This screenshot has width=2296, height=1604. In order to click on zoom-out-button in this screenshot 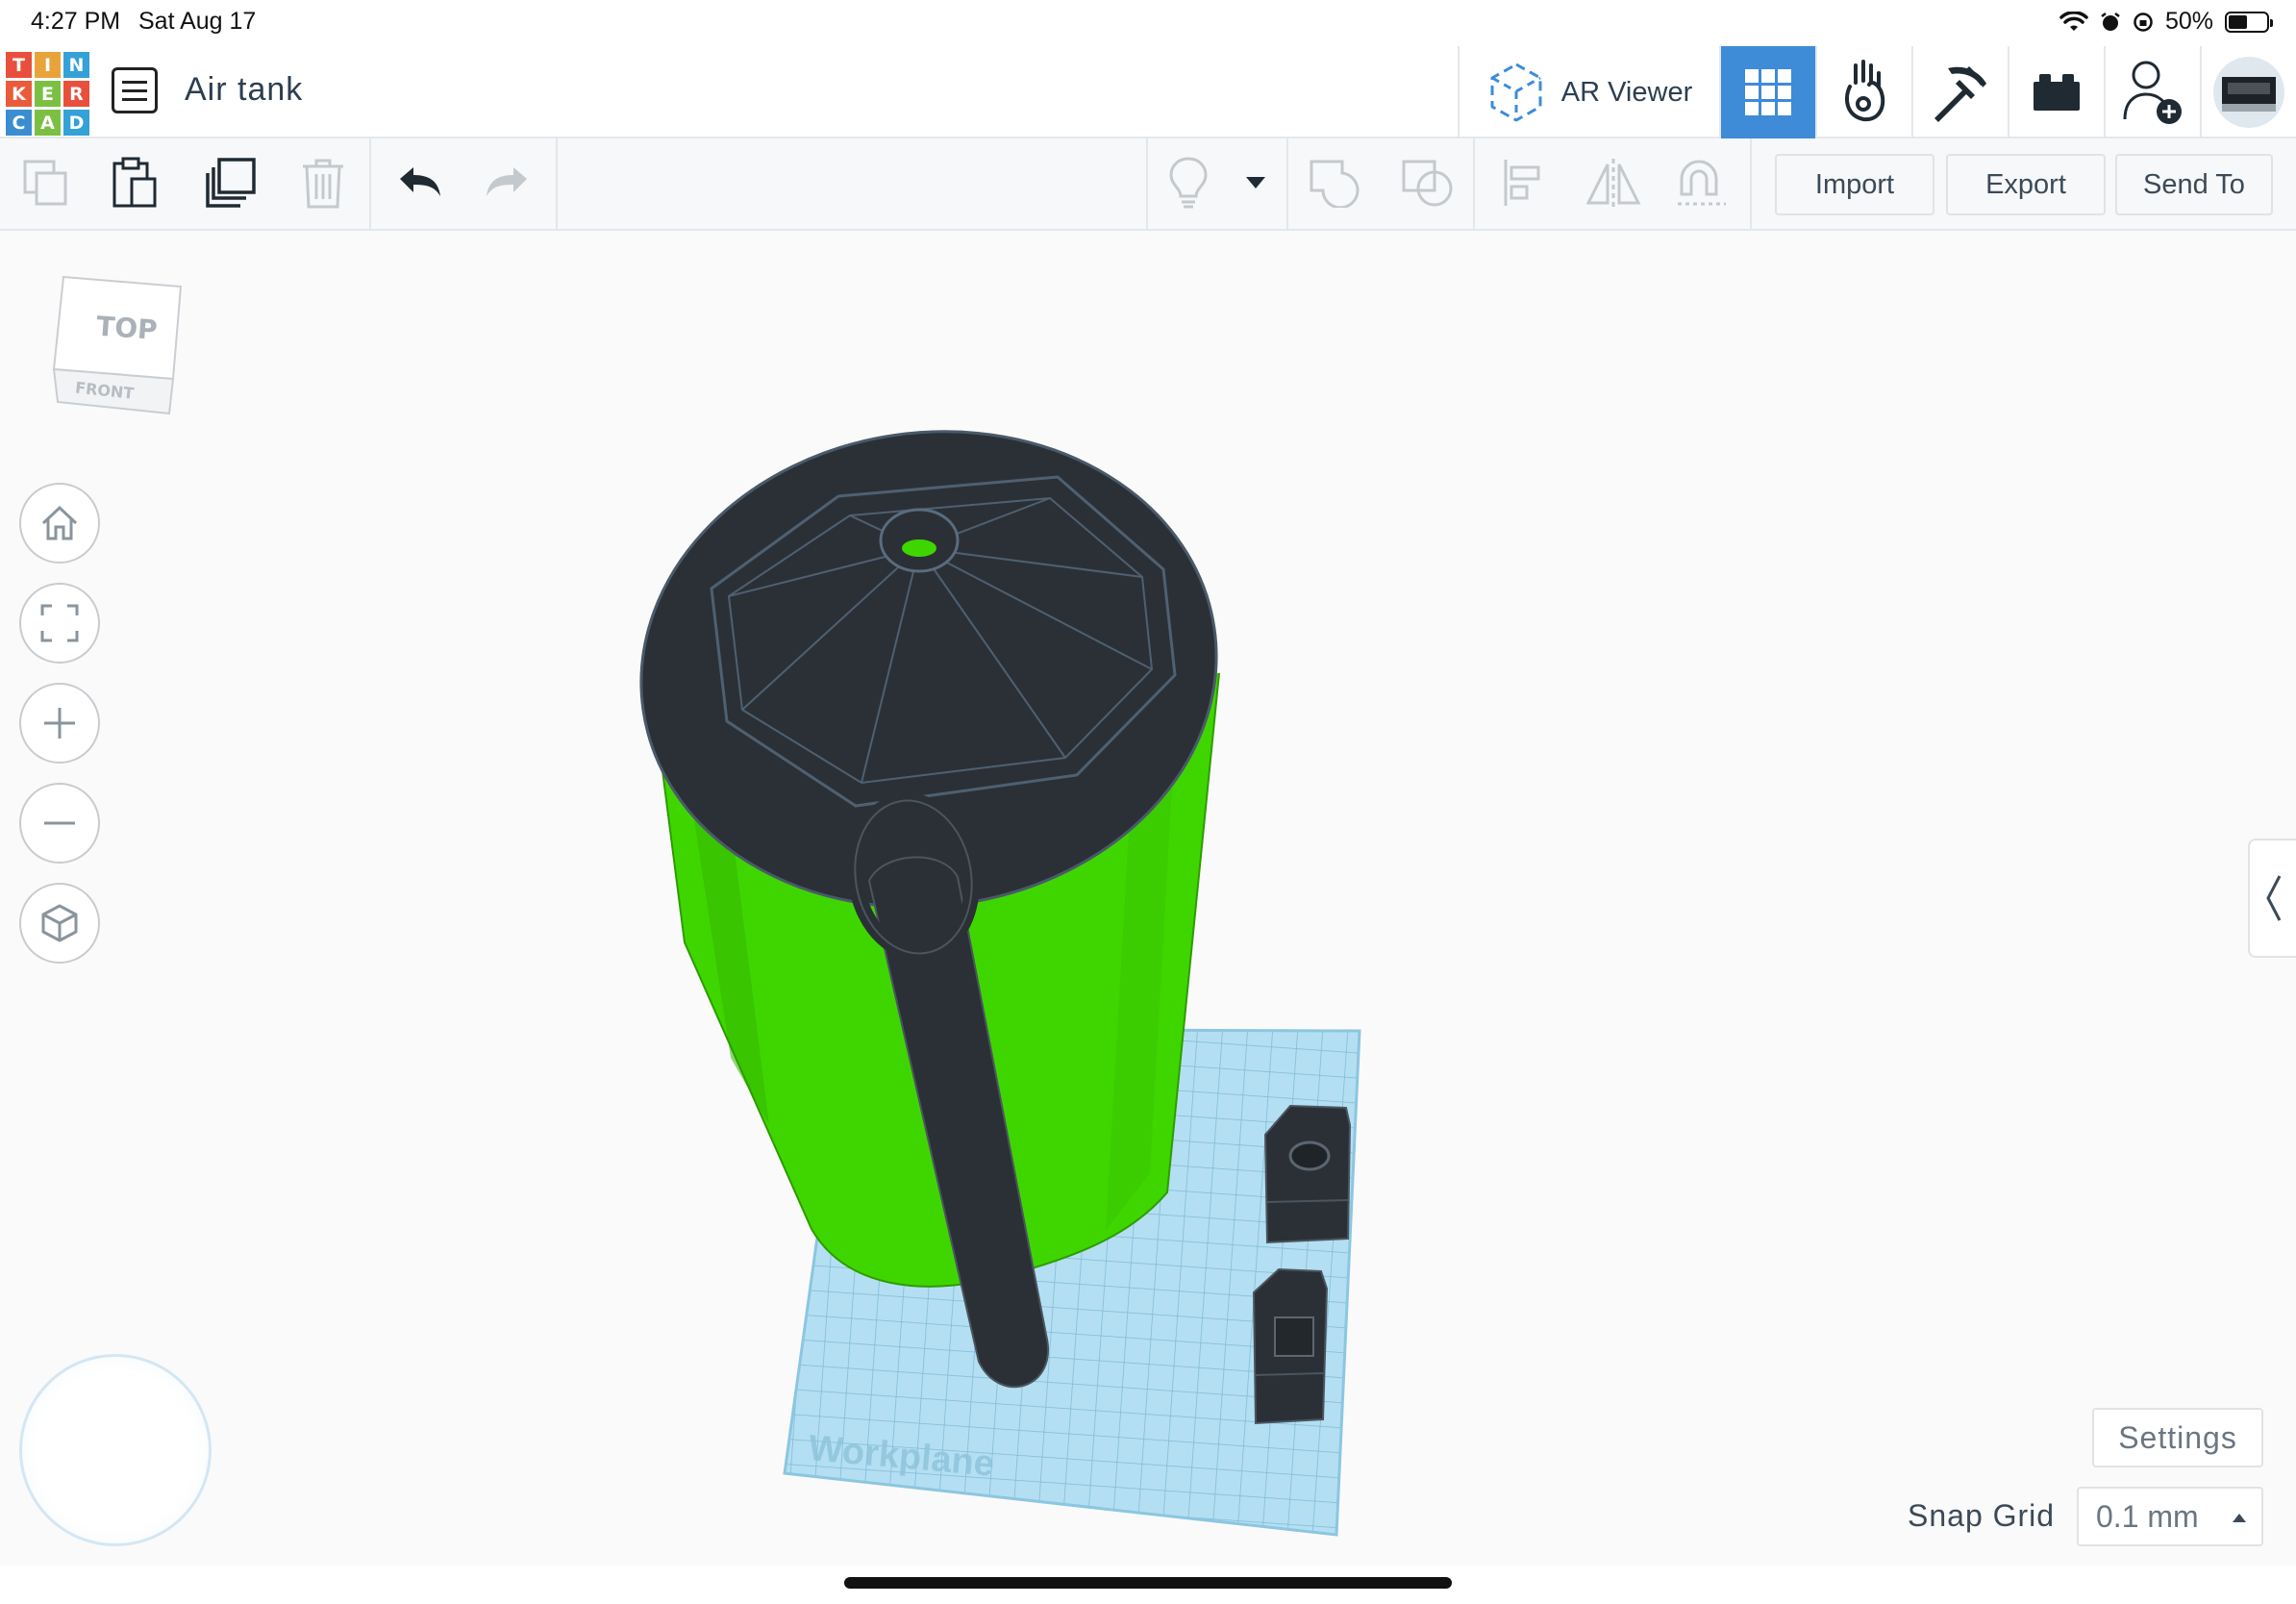, I will do `click(59, 823)`.